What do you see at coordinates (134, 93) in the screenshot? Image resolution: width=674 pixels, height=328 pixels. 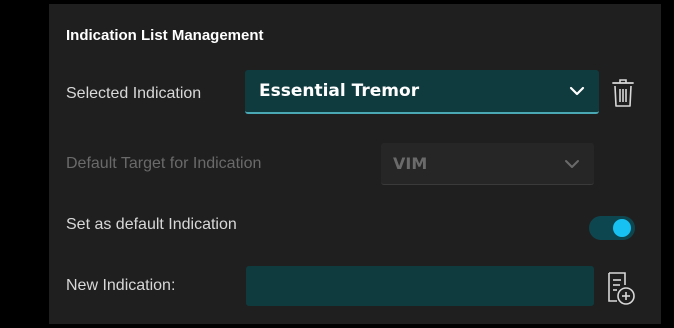 I see `selected-indication-label: Selected Indication` at bounding box center [134, 93].